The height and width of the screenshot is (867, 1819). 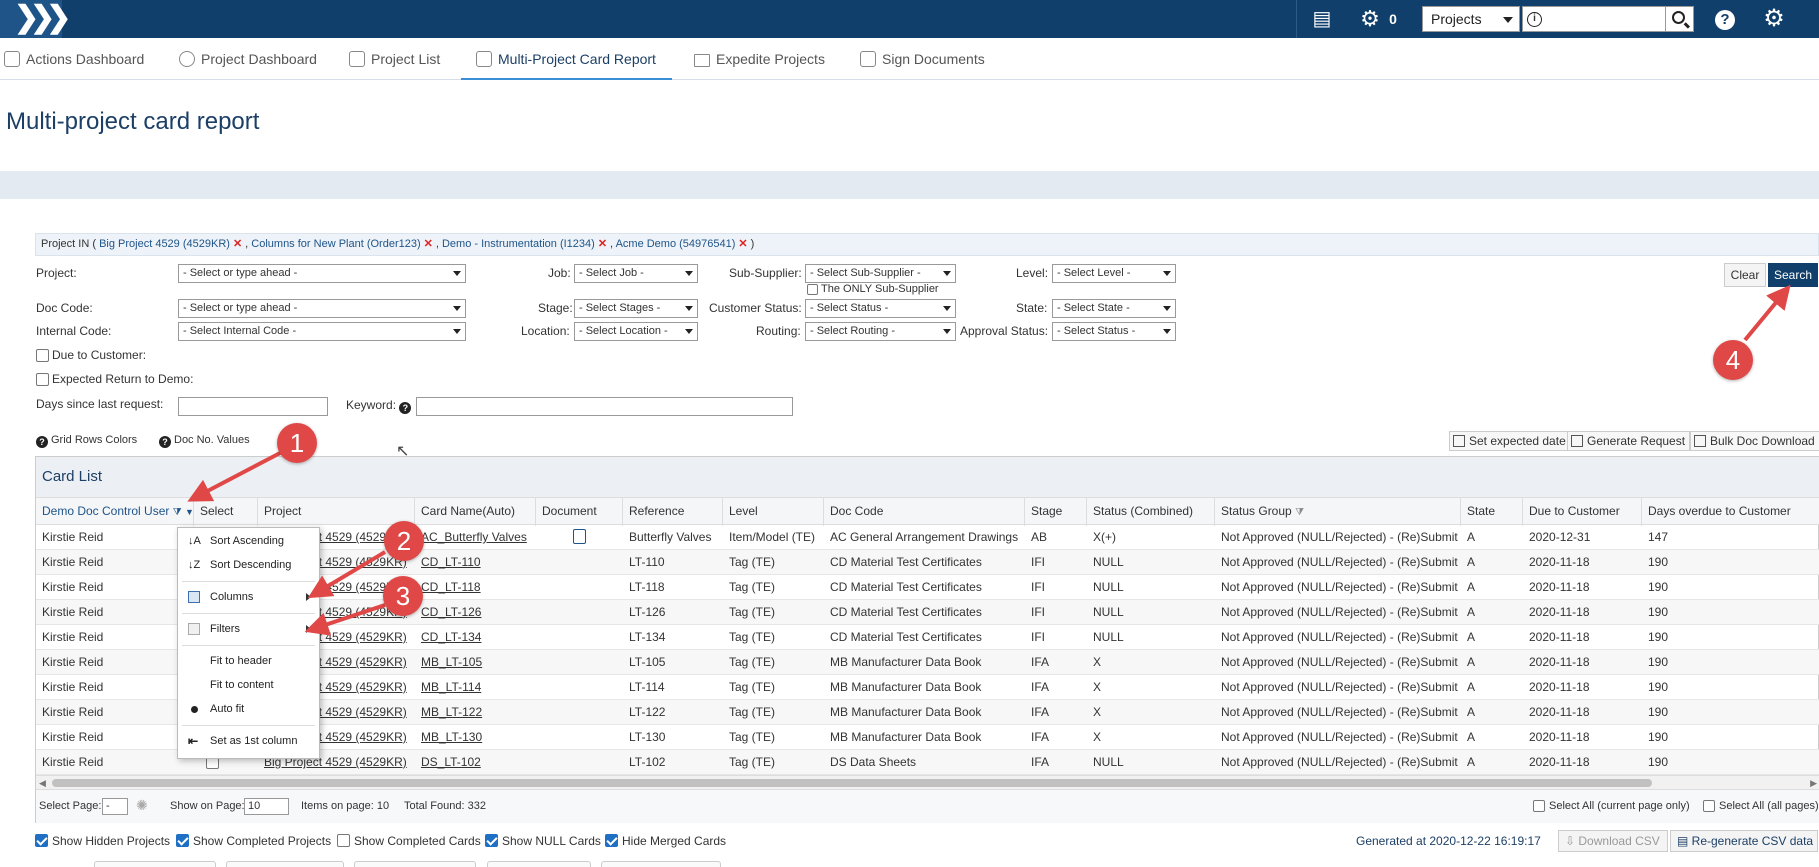 I want to click on tab-expedite-projects: Expedite Projects, so click(x=759, y=59).